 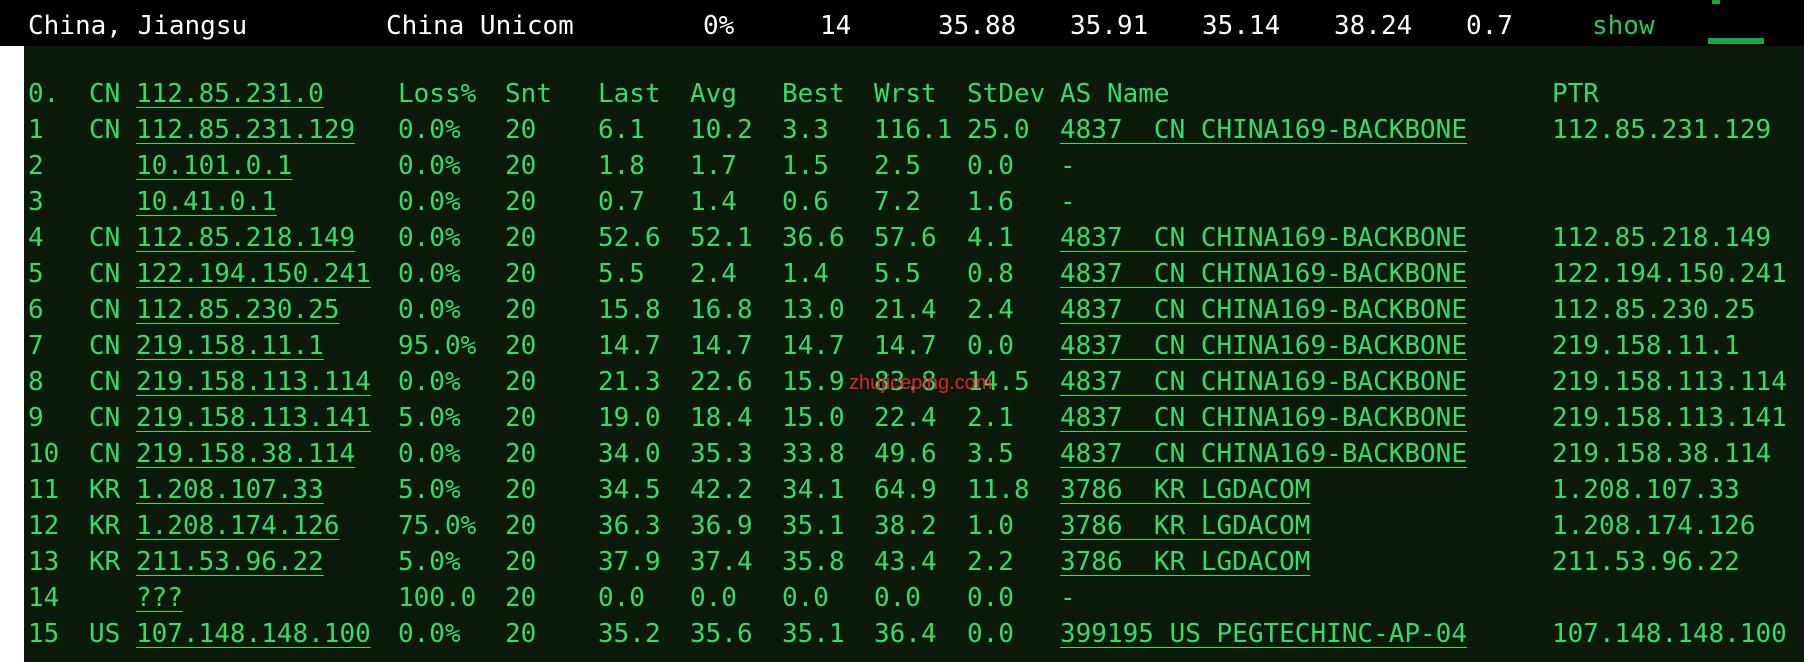 I want to click on cell-last: 5.5, so click(x=621, y=274).